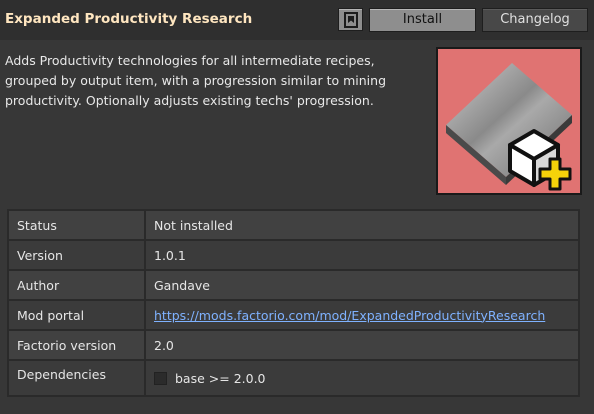 The width and height of the screenshot is (594, 414). Describe the element at coordinates (76, 345) in the screenshot. I see `factorio-version-label: Factorio version` at that location.